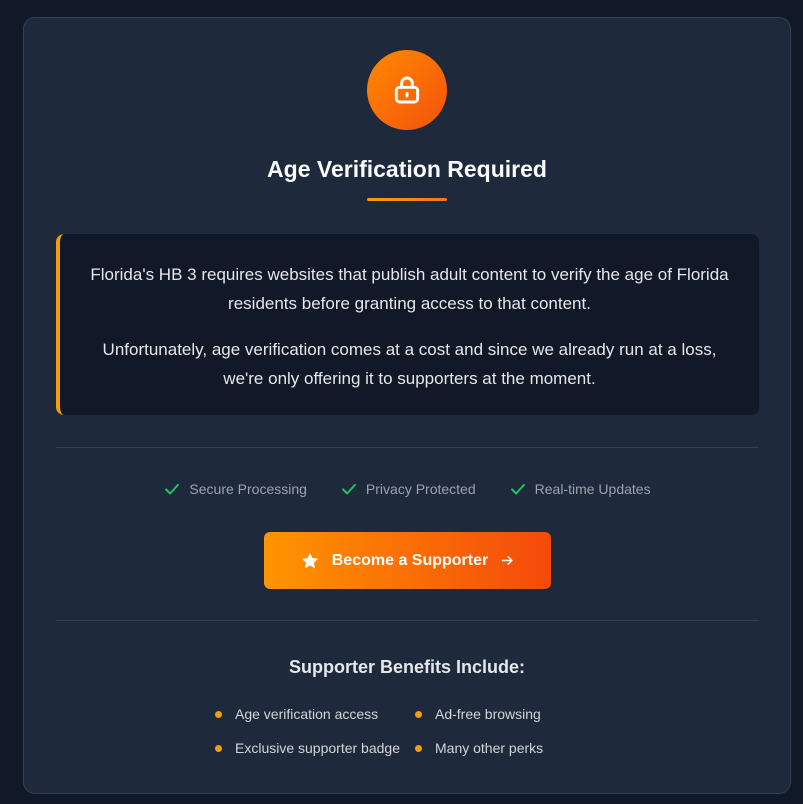 This screenshot has height=804, width=803. What do you see at coordinates (488, 714) in the screenshot?
I see `benefit-label: Ad-free browsing` at bounding box center [488, 714].